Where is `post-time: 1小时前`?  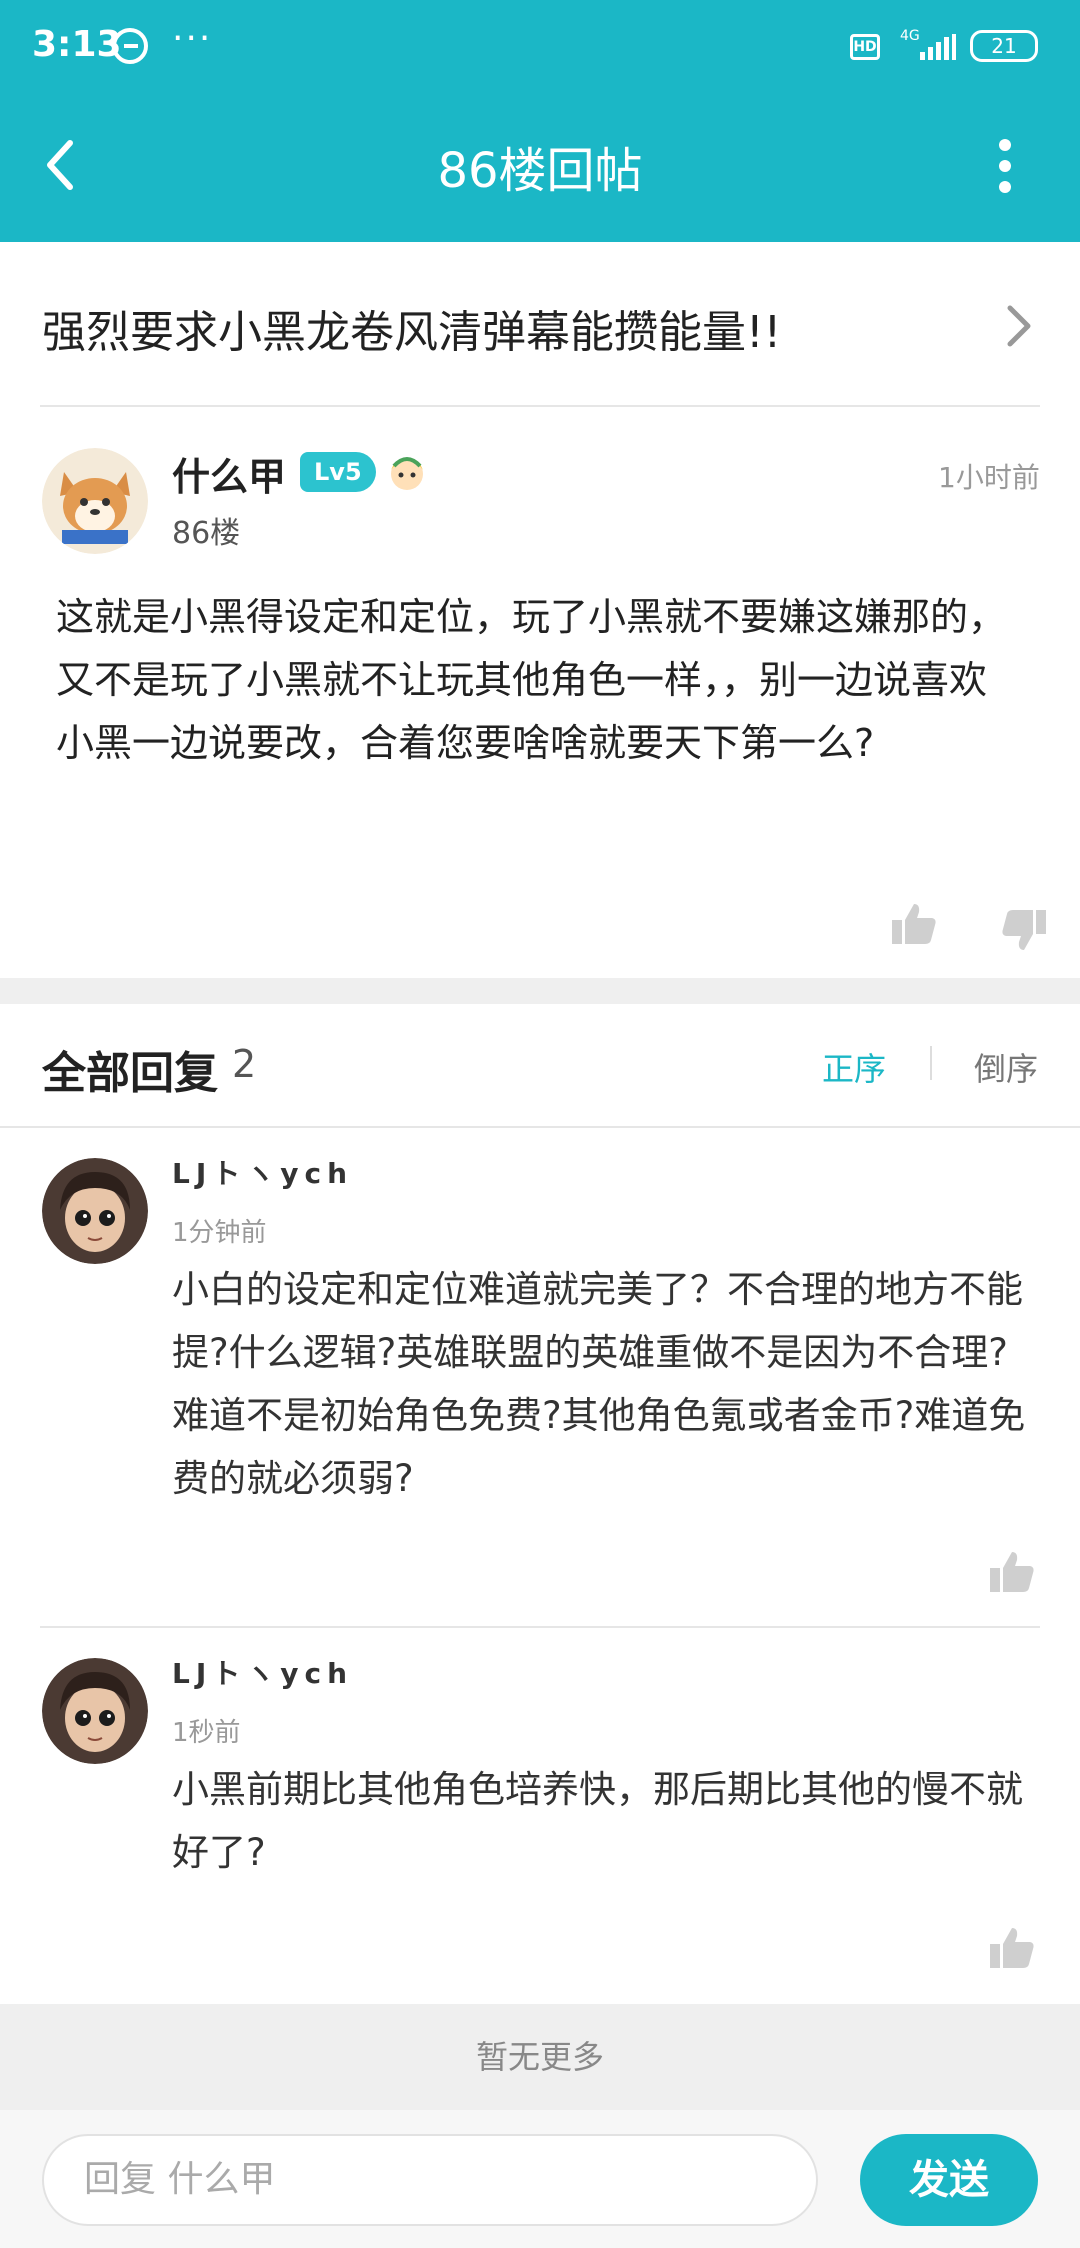 post-time: 1小时前 is located at coordinates (989, 477).